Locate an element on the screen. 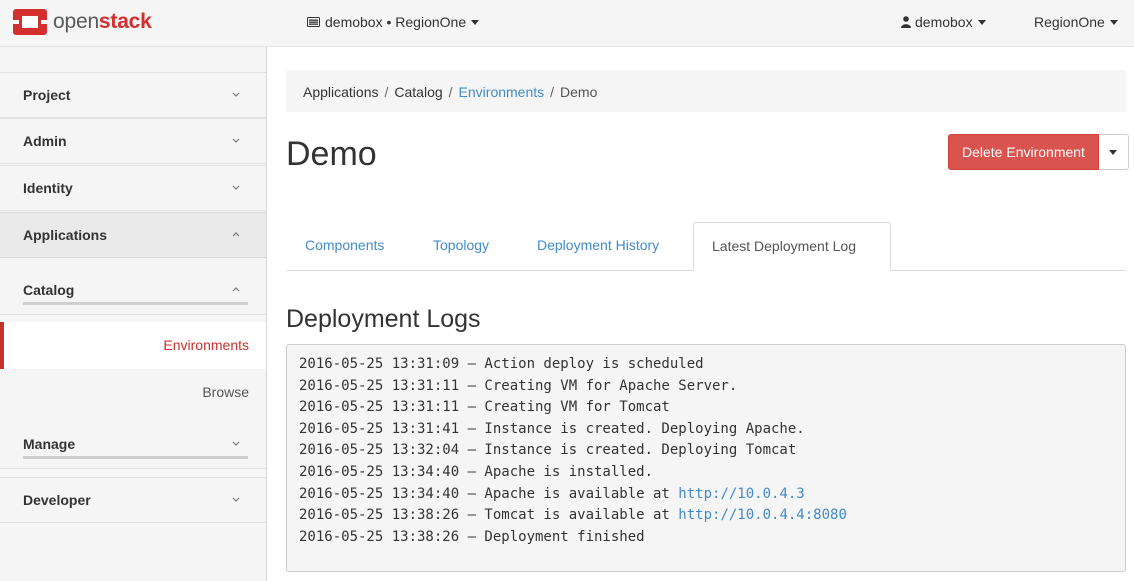  delete-environment-button: Delete Environment is located at coordinates (1023, 152).